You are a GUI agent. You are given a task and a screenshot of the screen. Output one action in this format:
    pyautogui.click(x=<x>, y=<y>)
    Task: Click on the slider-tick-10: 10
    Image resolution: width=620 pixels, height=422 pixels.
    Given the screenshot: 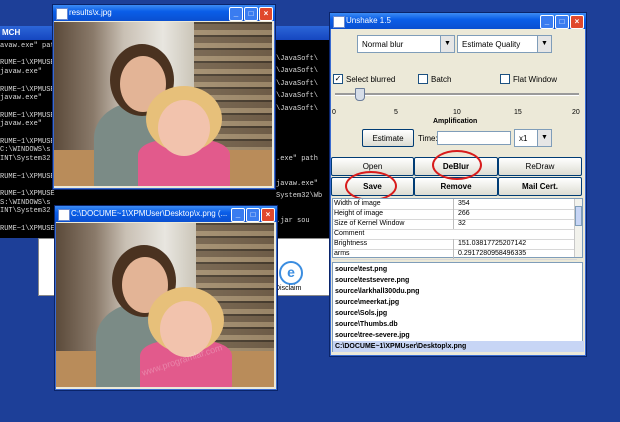 What is the action you would take?
    pyautogui.click(x=457, y=112)
    